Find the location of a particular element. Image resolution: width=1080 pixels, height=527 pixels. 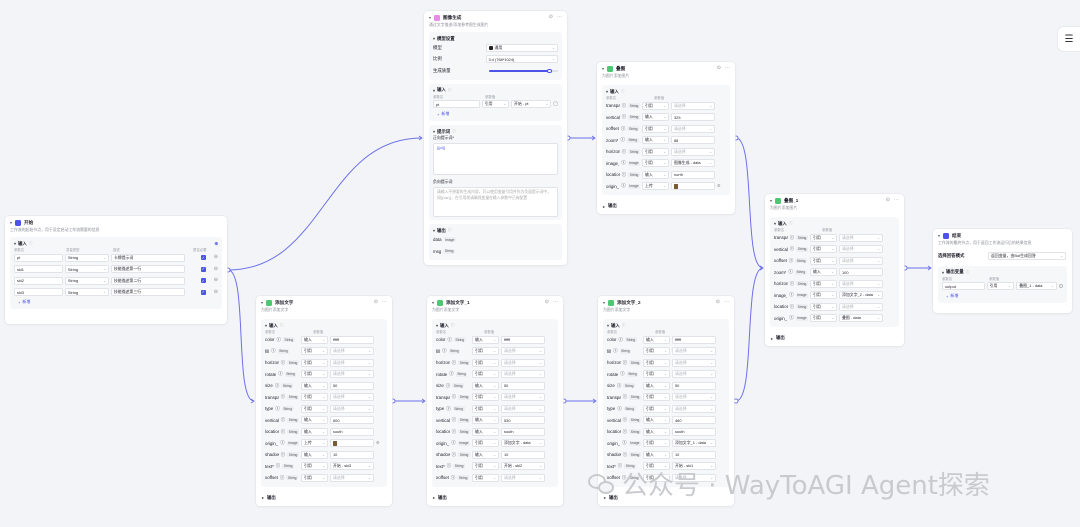

description-input: 技能描述第三行 is located at coordinates (148, 292).